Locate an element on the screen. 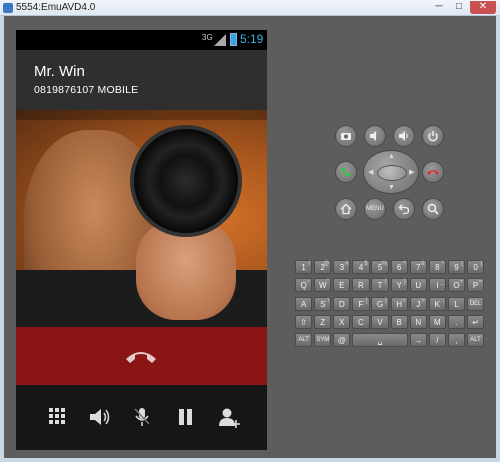 This screenshot has width=500, height=462. hold-icon is located at coordinates (185, 417).